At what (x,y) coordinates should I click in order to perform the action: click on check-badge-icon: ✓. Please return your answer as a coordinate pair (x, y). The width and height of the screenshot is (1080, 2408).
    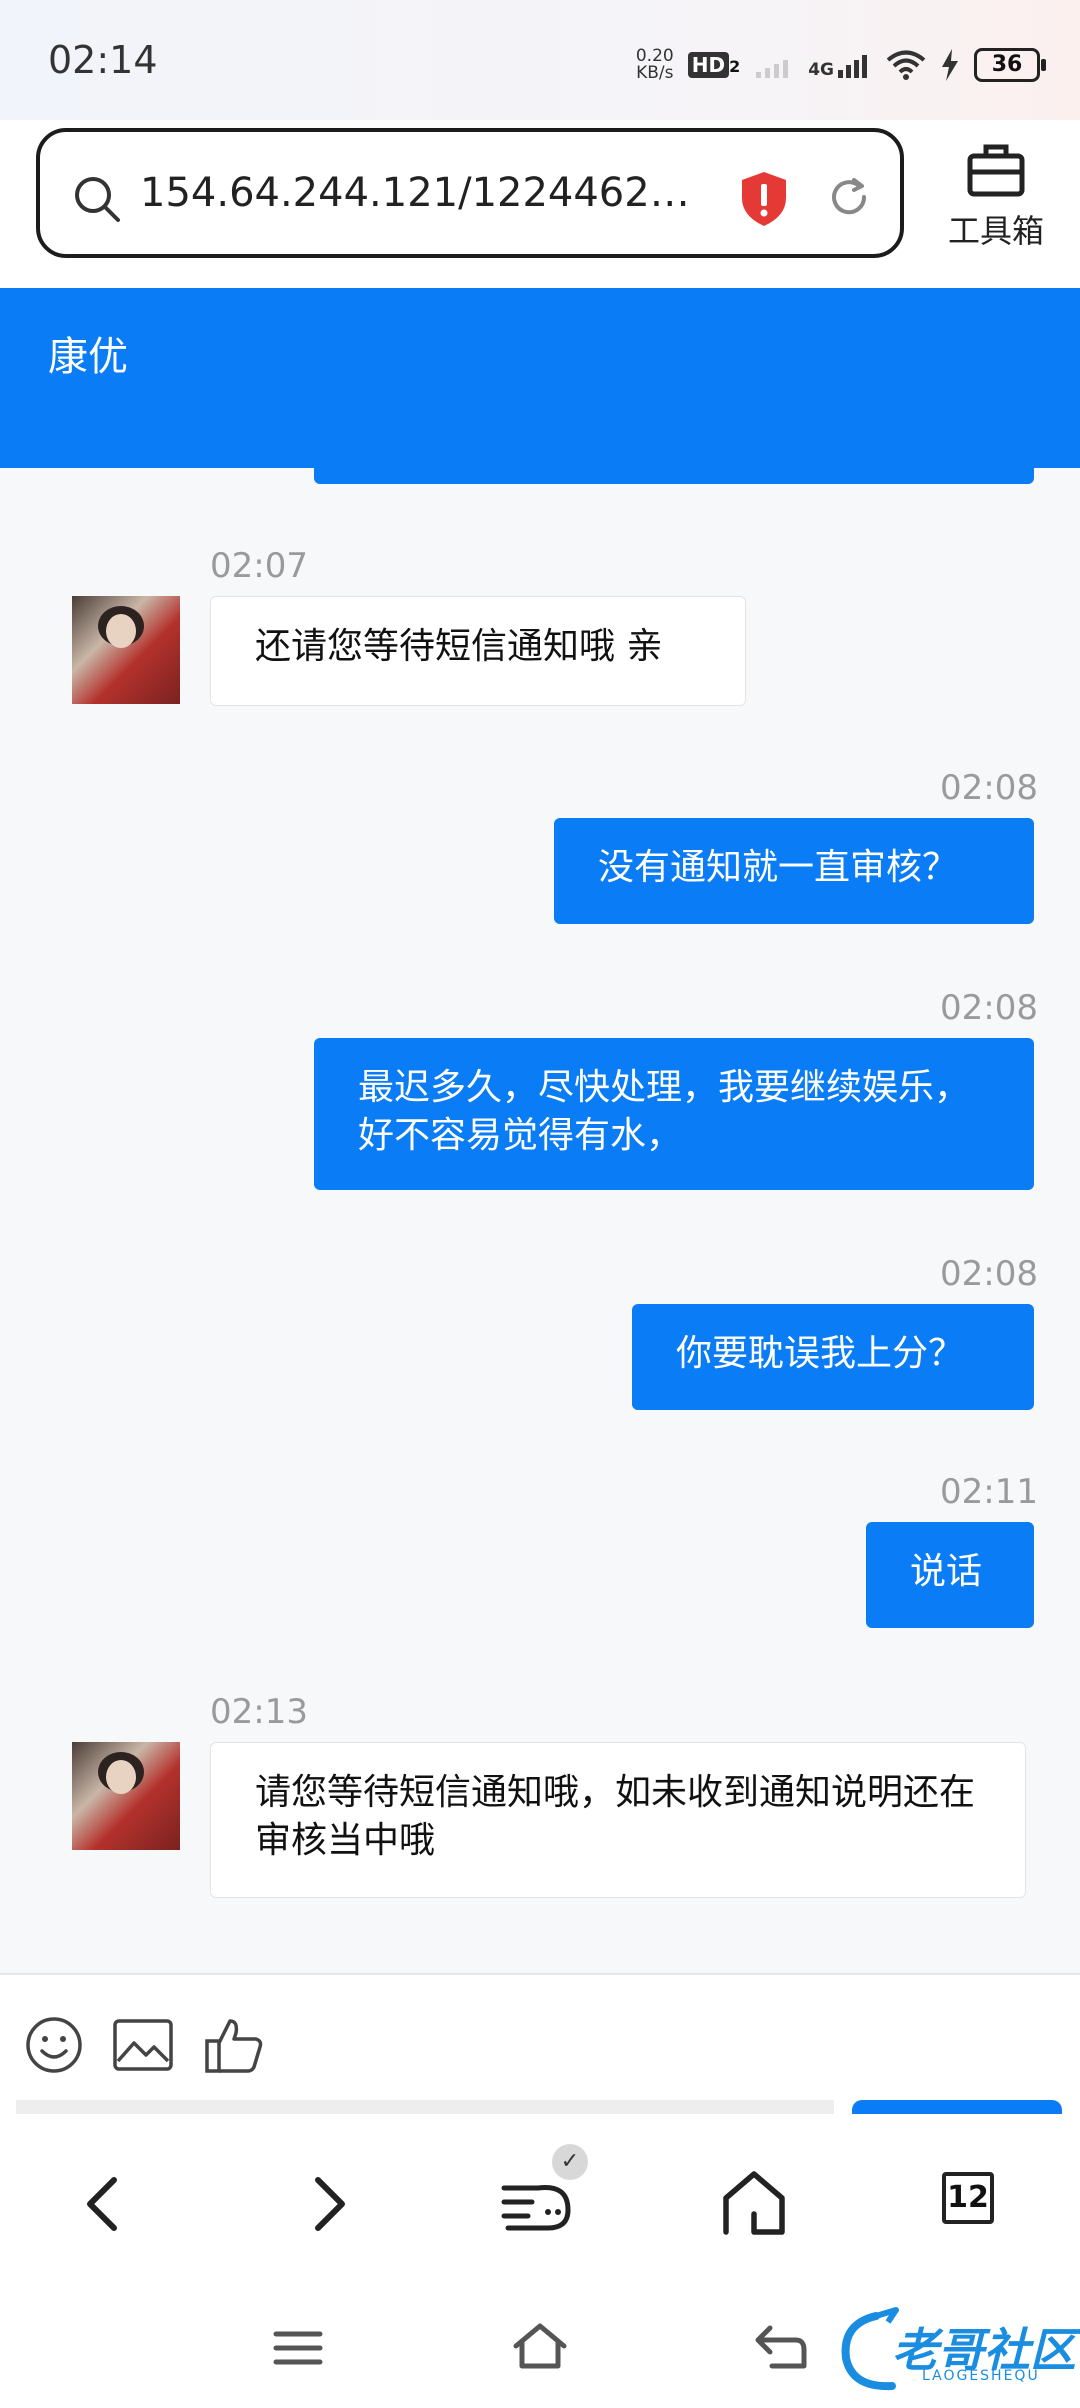
    Looking at the image, I should click on (570, 2162).